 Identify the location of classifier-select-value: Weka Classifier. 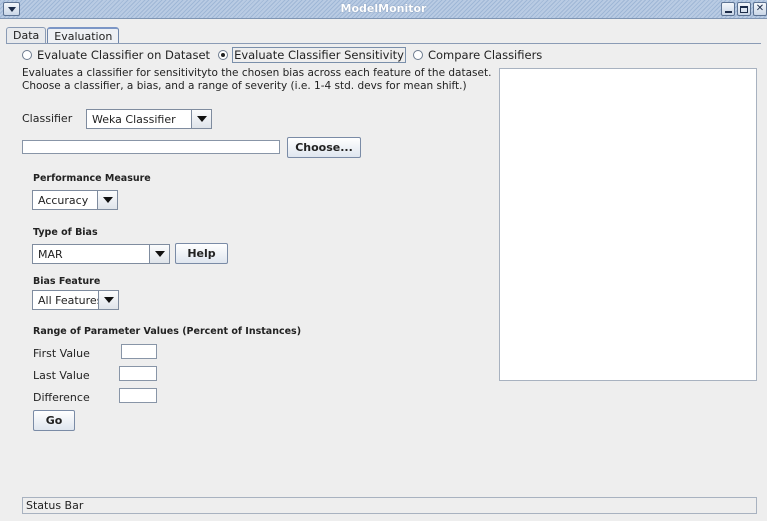
(134, 119).